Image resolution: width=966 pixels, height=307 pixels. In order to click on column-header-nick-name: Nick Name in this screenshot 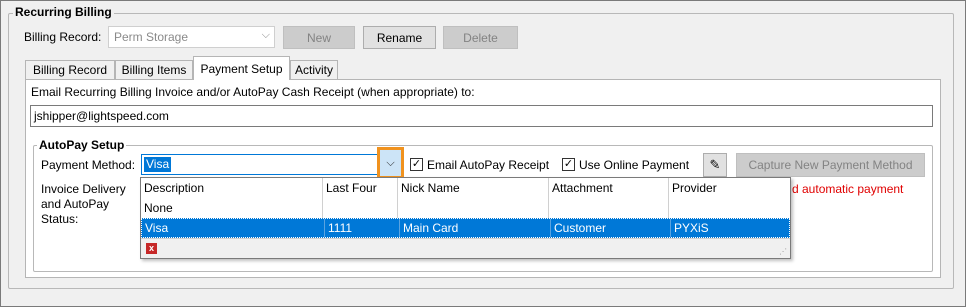, I will do `click(473, 188)`.